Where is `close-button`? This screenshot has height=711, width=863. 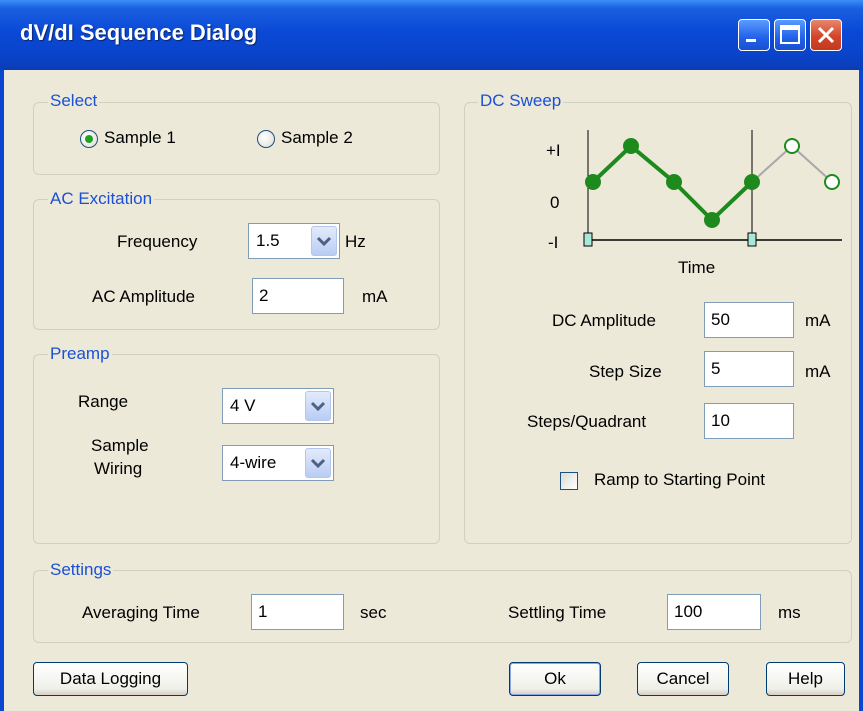 close-button is located at coordinates (826, 35).